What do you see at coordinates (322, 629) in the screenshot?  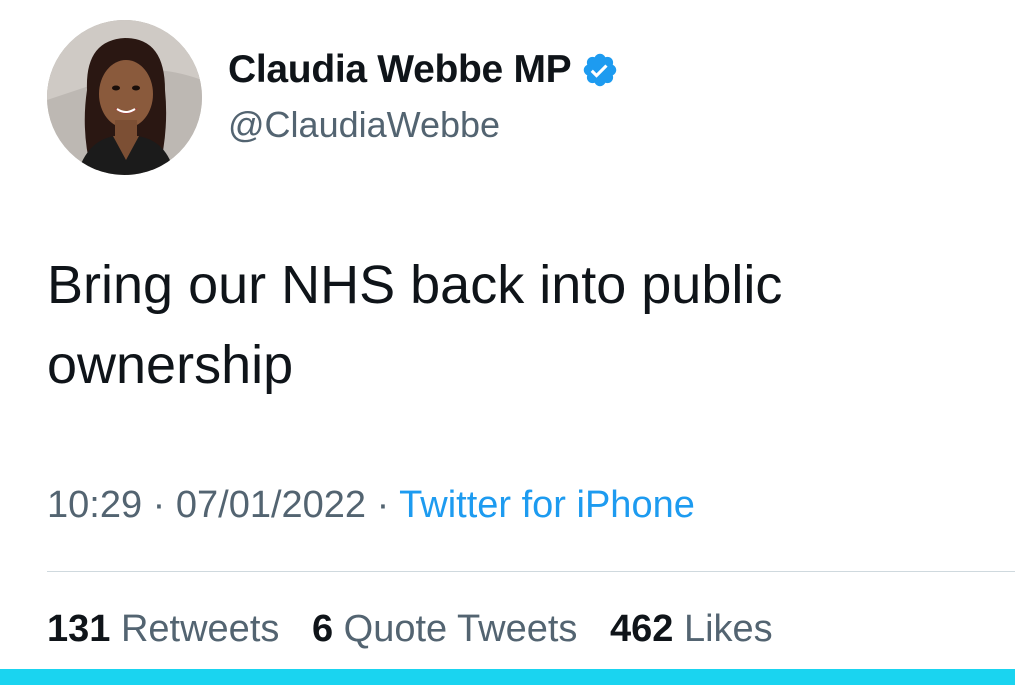 I see `quote-tweets-count: 6` at bounding box center [322, 629].